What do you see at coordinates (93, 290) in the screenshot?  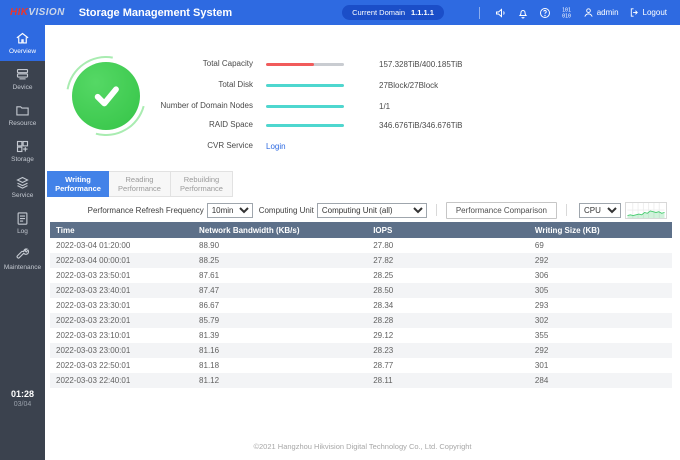 I see `table-cell: 2022-03-03 23:40:01` at bounding box center [93, 290].